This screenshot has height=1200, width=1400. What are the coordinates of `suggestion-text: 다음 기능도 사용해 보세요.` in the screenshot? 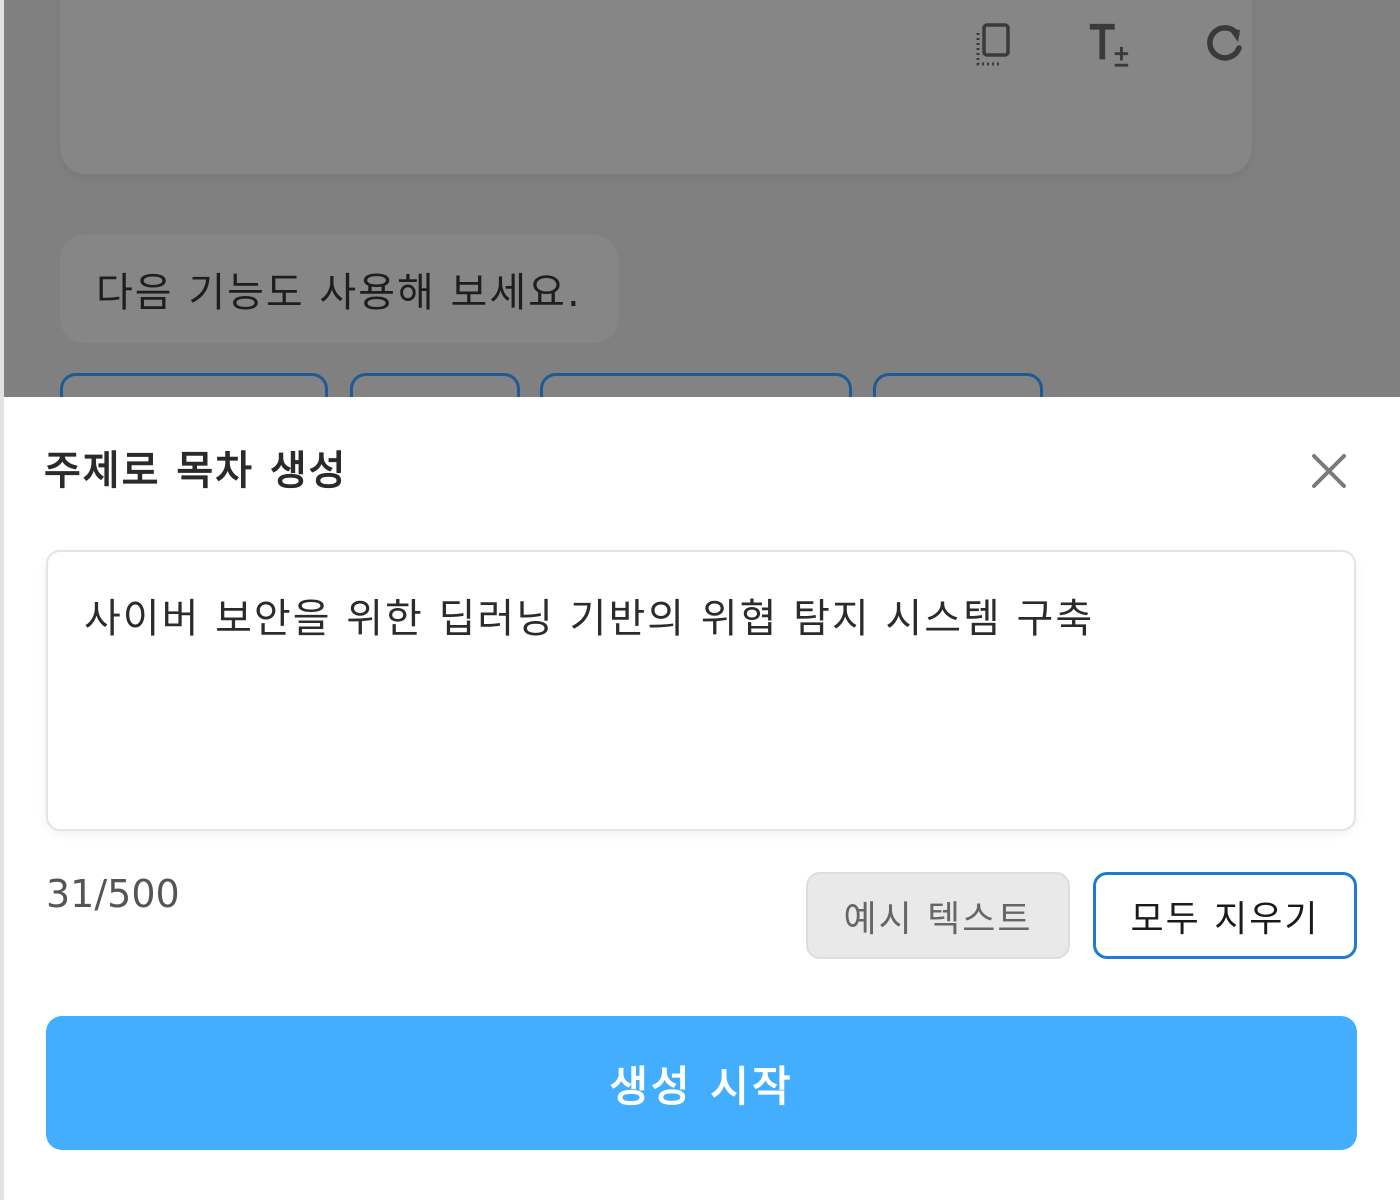 It's located at (339, 293).